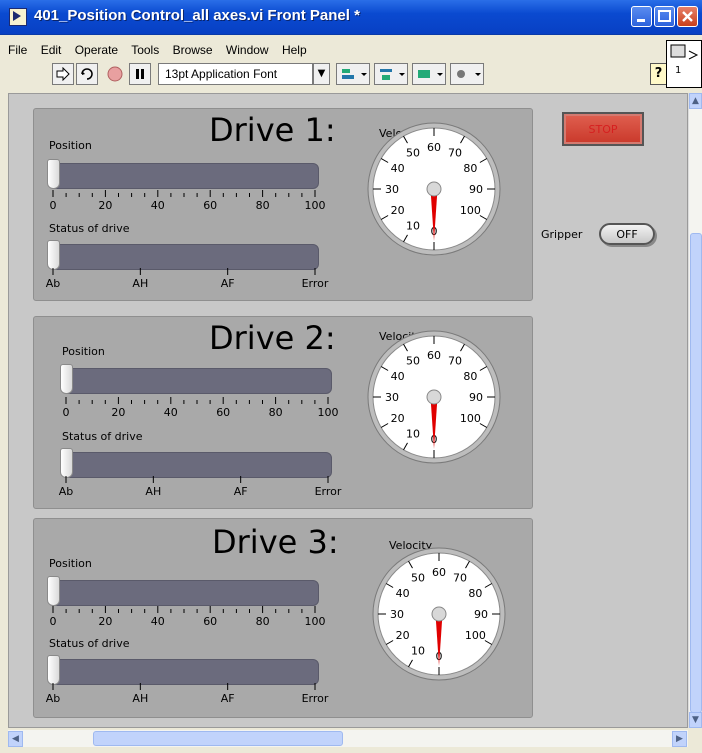 The width and height of the screenshot is (702, 753). What do you see at coordinates (403, 593) in the screenshot?
I see `gauge-tick-label: 40` at bounding box center [403, 593].